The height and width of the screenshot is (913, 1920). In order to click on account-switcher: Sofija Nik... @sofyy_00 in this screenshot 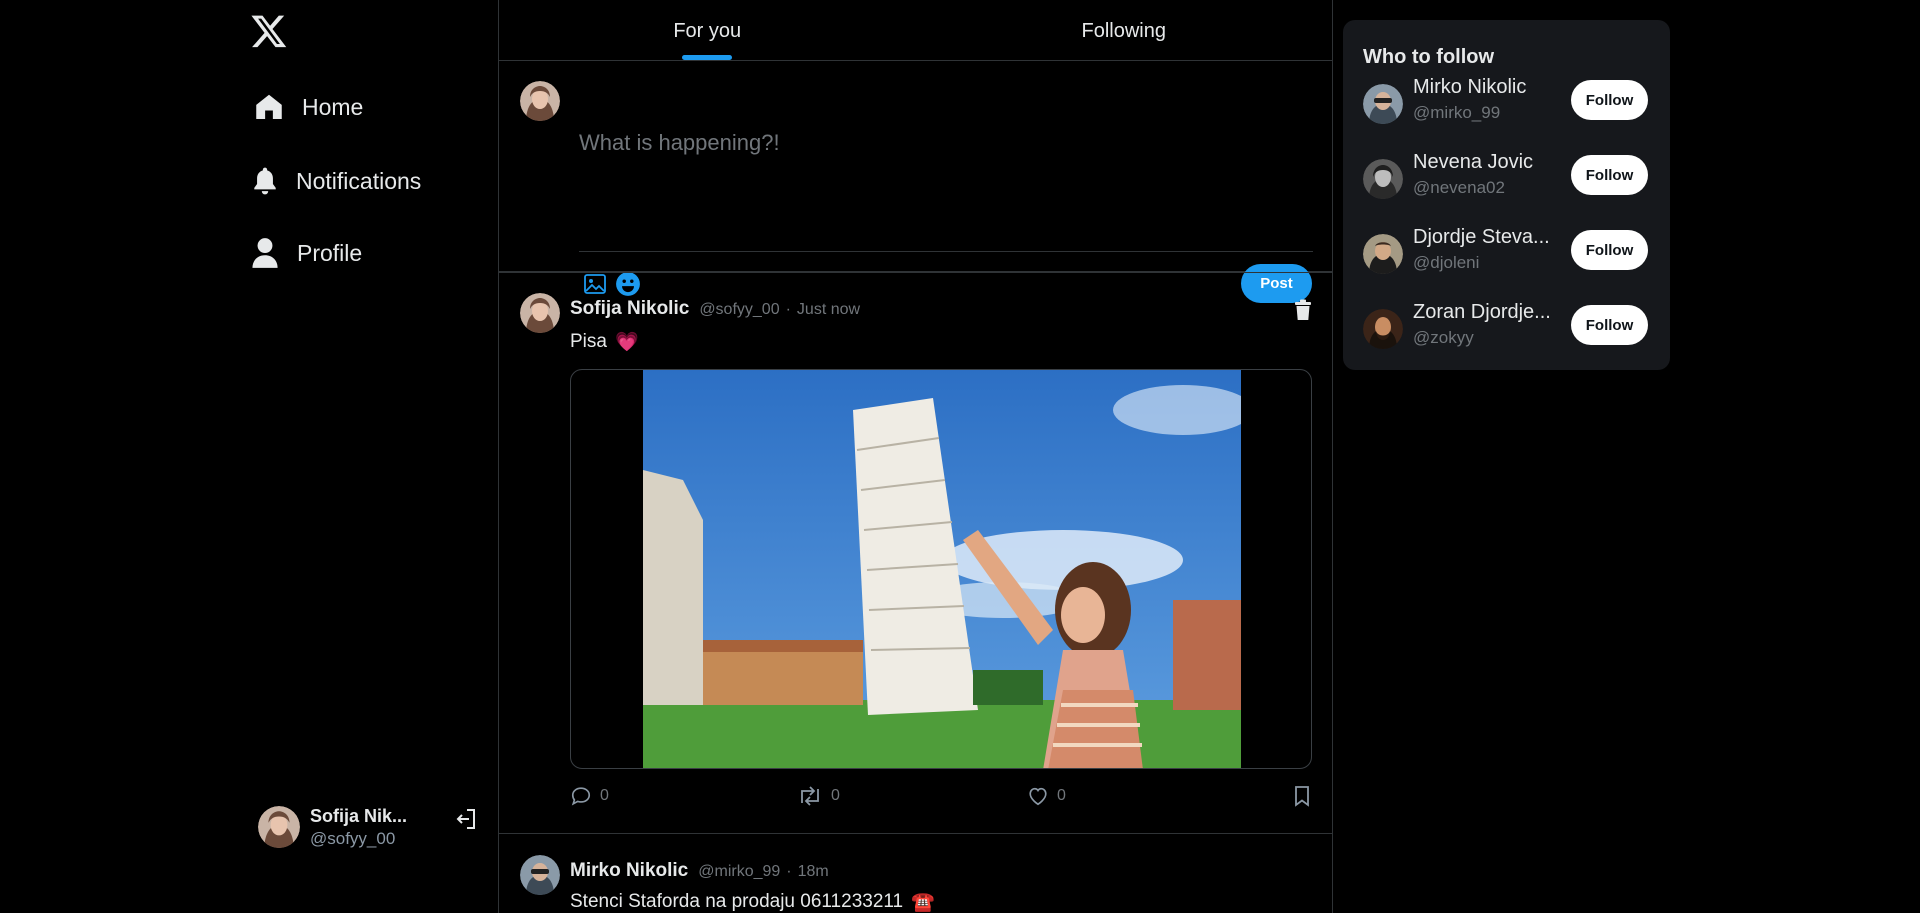, I will do `click(369, 827)`.